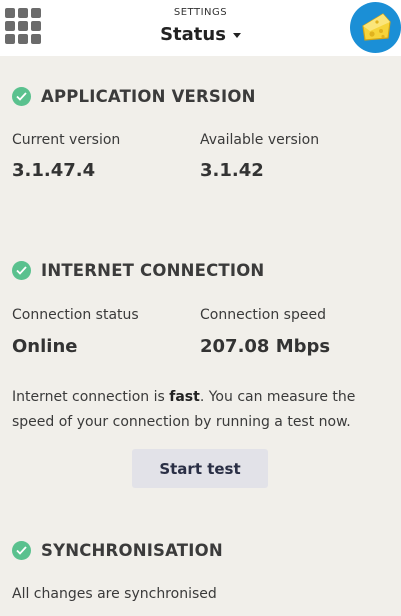 Image resolution: width=401 pixels, height=616 pixels. What do you see at coordinates (153, 270) in the screenshot?
I see `section-heading-label: INTERNET CONNECTION` at bounding box center [153, 270].